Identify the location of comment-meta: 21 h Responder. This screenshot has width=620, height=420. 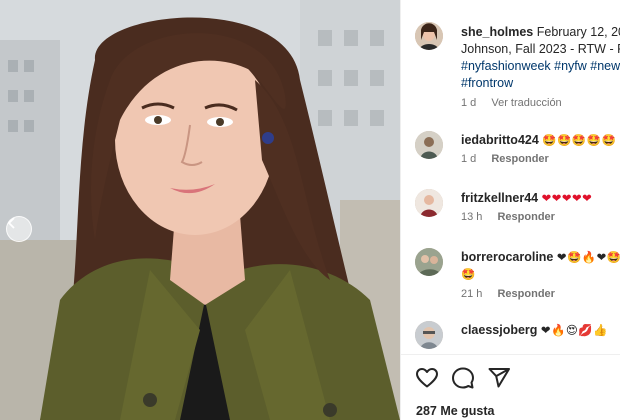
(508, 294).